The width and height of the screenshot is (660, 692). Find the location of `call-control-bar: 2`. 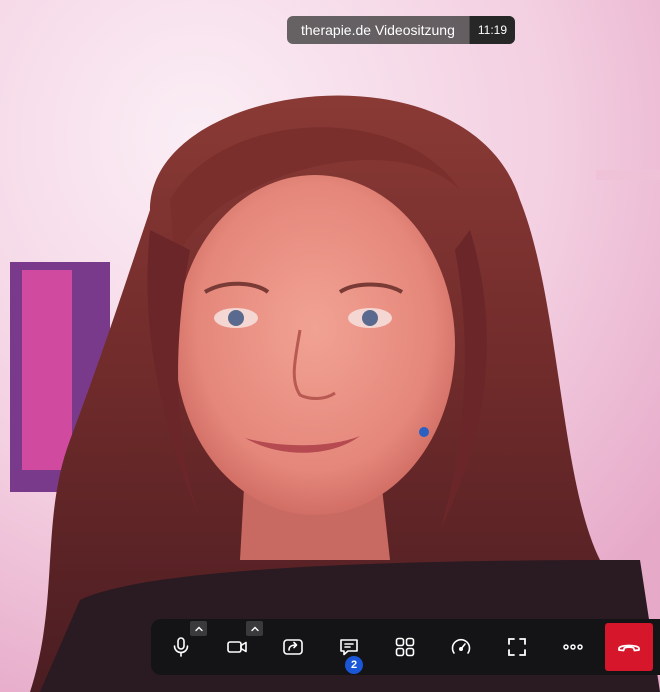

call-control-bar: 2 is located at coordinates (405, 647).